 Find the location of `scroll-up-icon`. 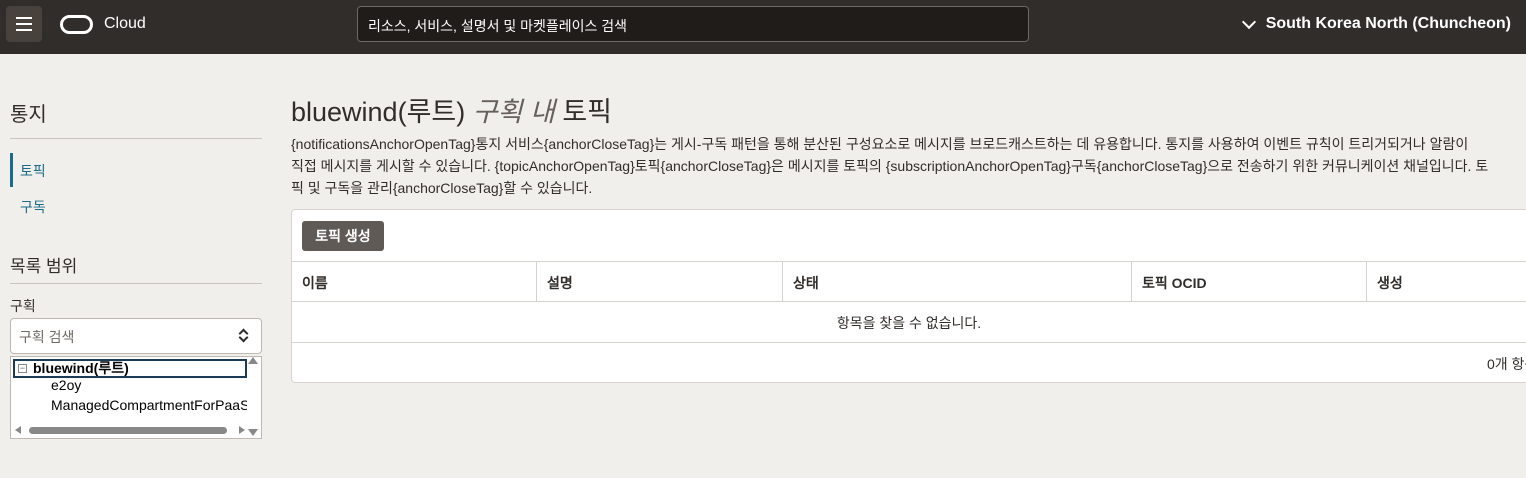

scroll-up-icon is located at coordinates (253, 360).